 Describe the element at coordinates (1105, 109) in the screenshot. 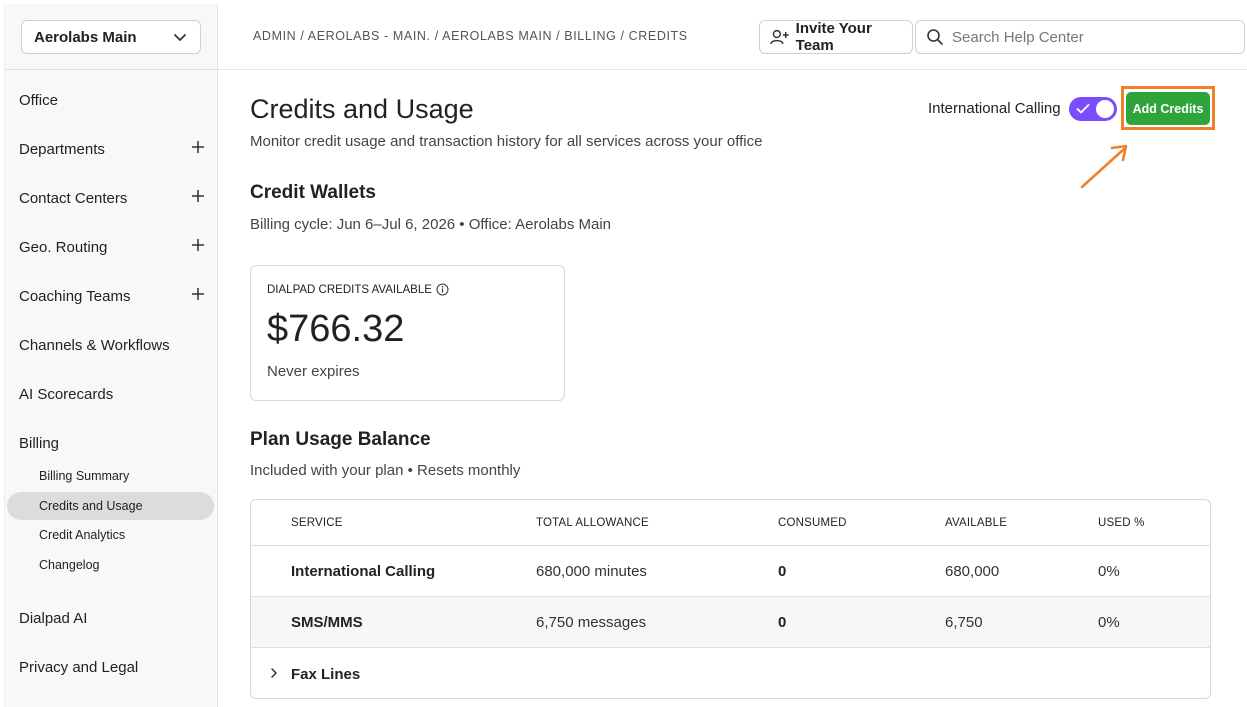

I see `toggle-knob` at that location.